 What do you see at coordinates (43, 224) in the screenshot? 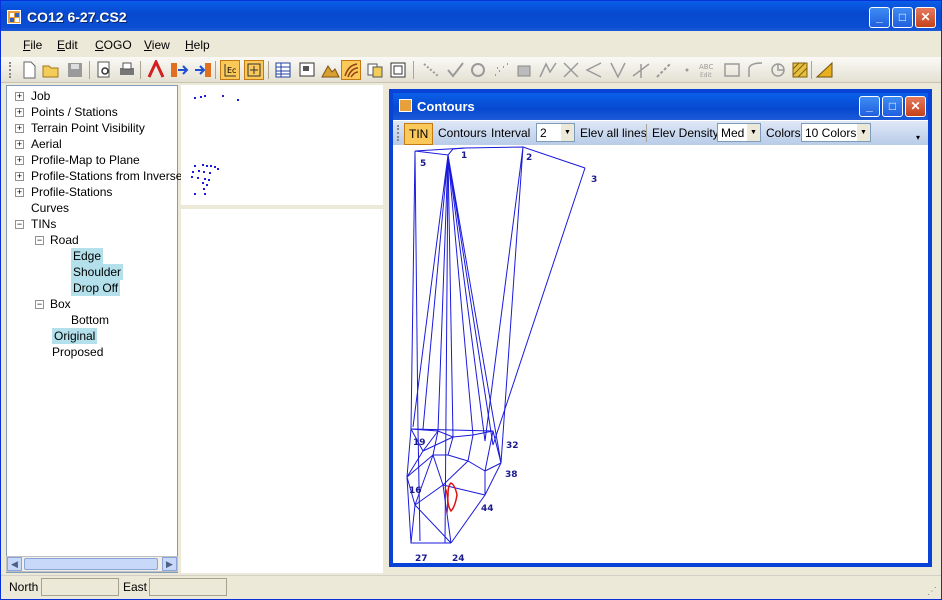
I see `tree-item-tins: TINs` at bounding box center [43, 224].